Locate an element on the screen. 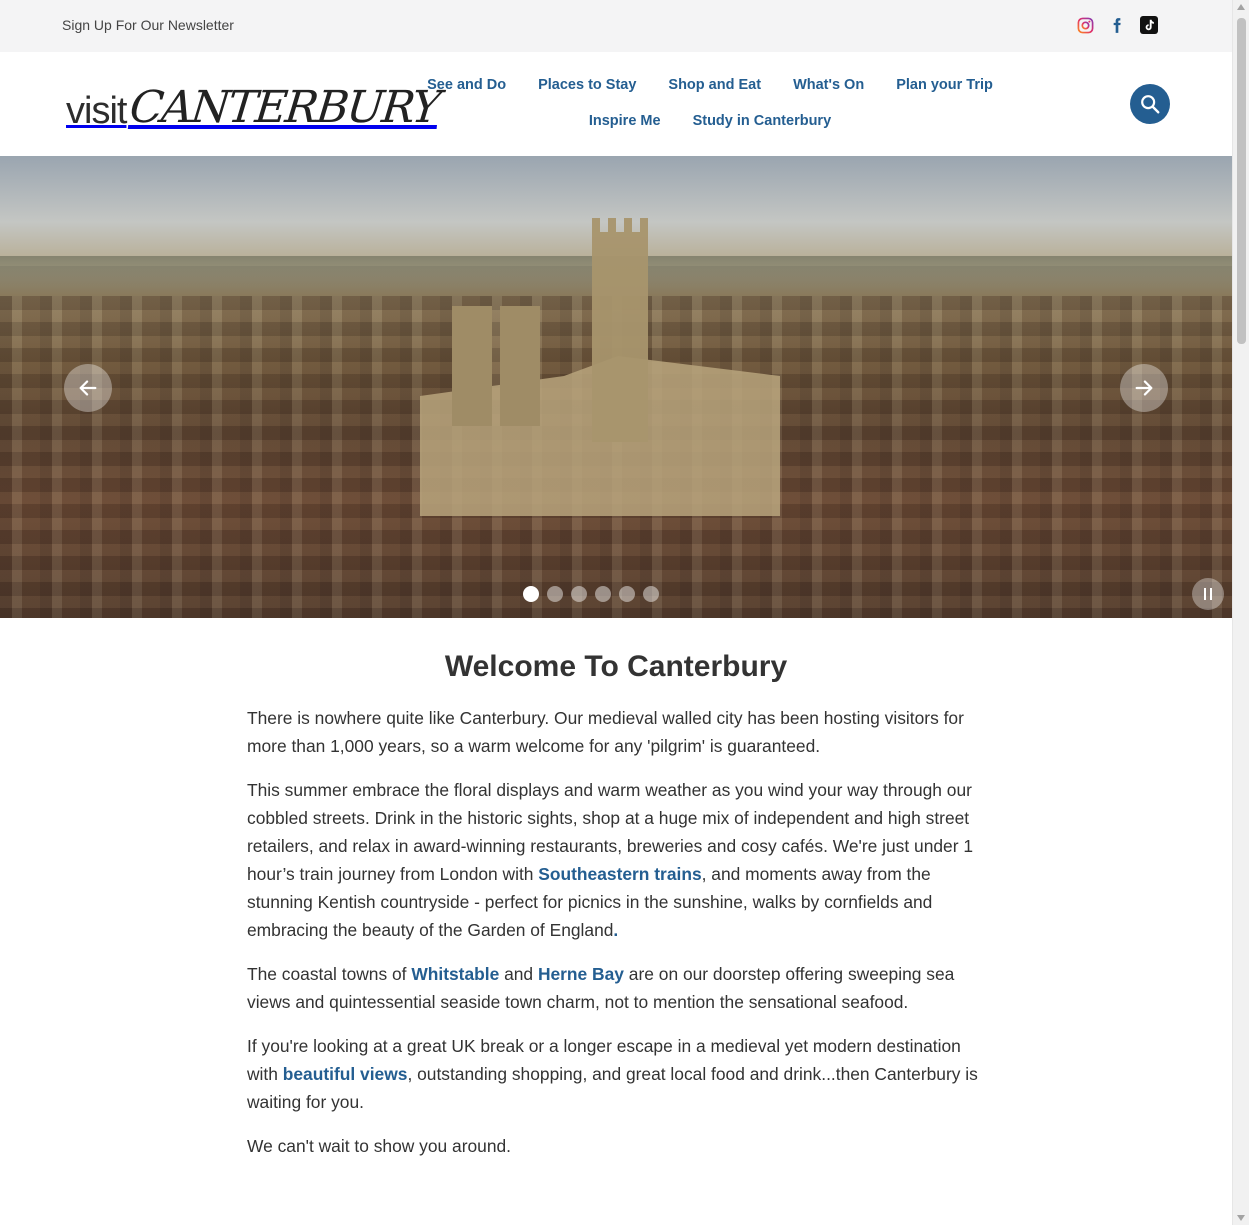 The width and height of the screenshot is (1249, 1225). nav-places-to-stay: Places to Stay is located at coordinates (587, 85).